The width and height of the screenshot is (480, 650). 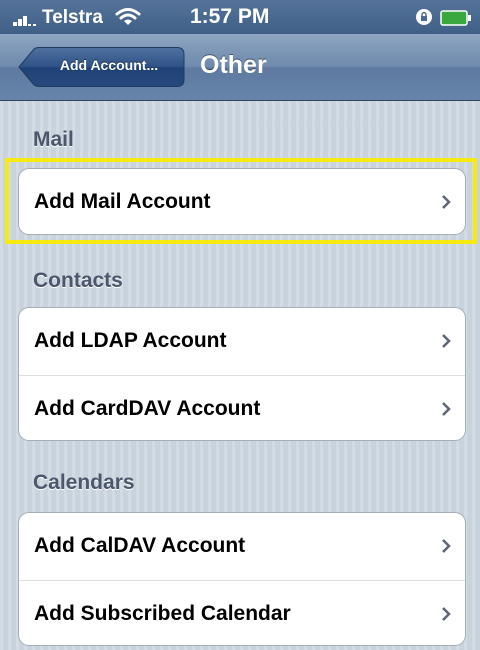 I want to click on add-mail-account-row: Add Mail Account, so click(x=242, y=201).